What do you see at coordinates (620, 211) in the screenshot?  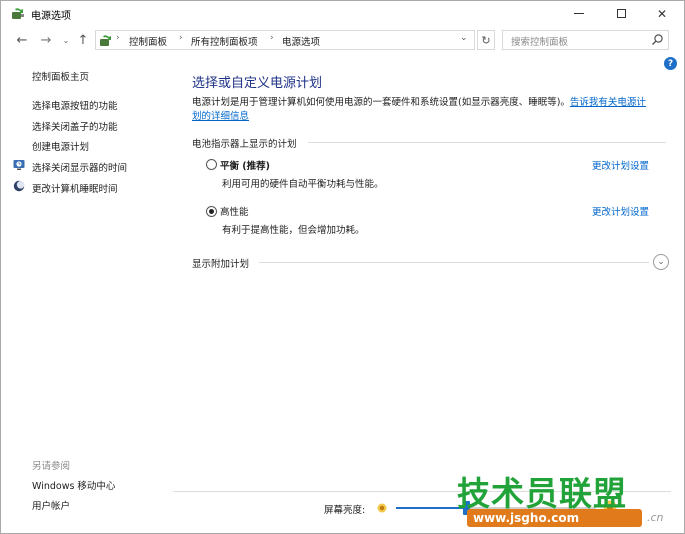 I see `plan-high-performance-change-settings-link: 更改计划设置` at bounding box center [620, 211].